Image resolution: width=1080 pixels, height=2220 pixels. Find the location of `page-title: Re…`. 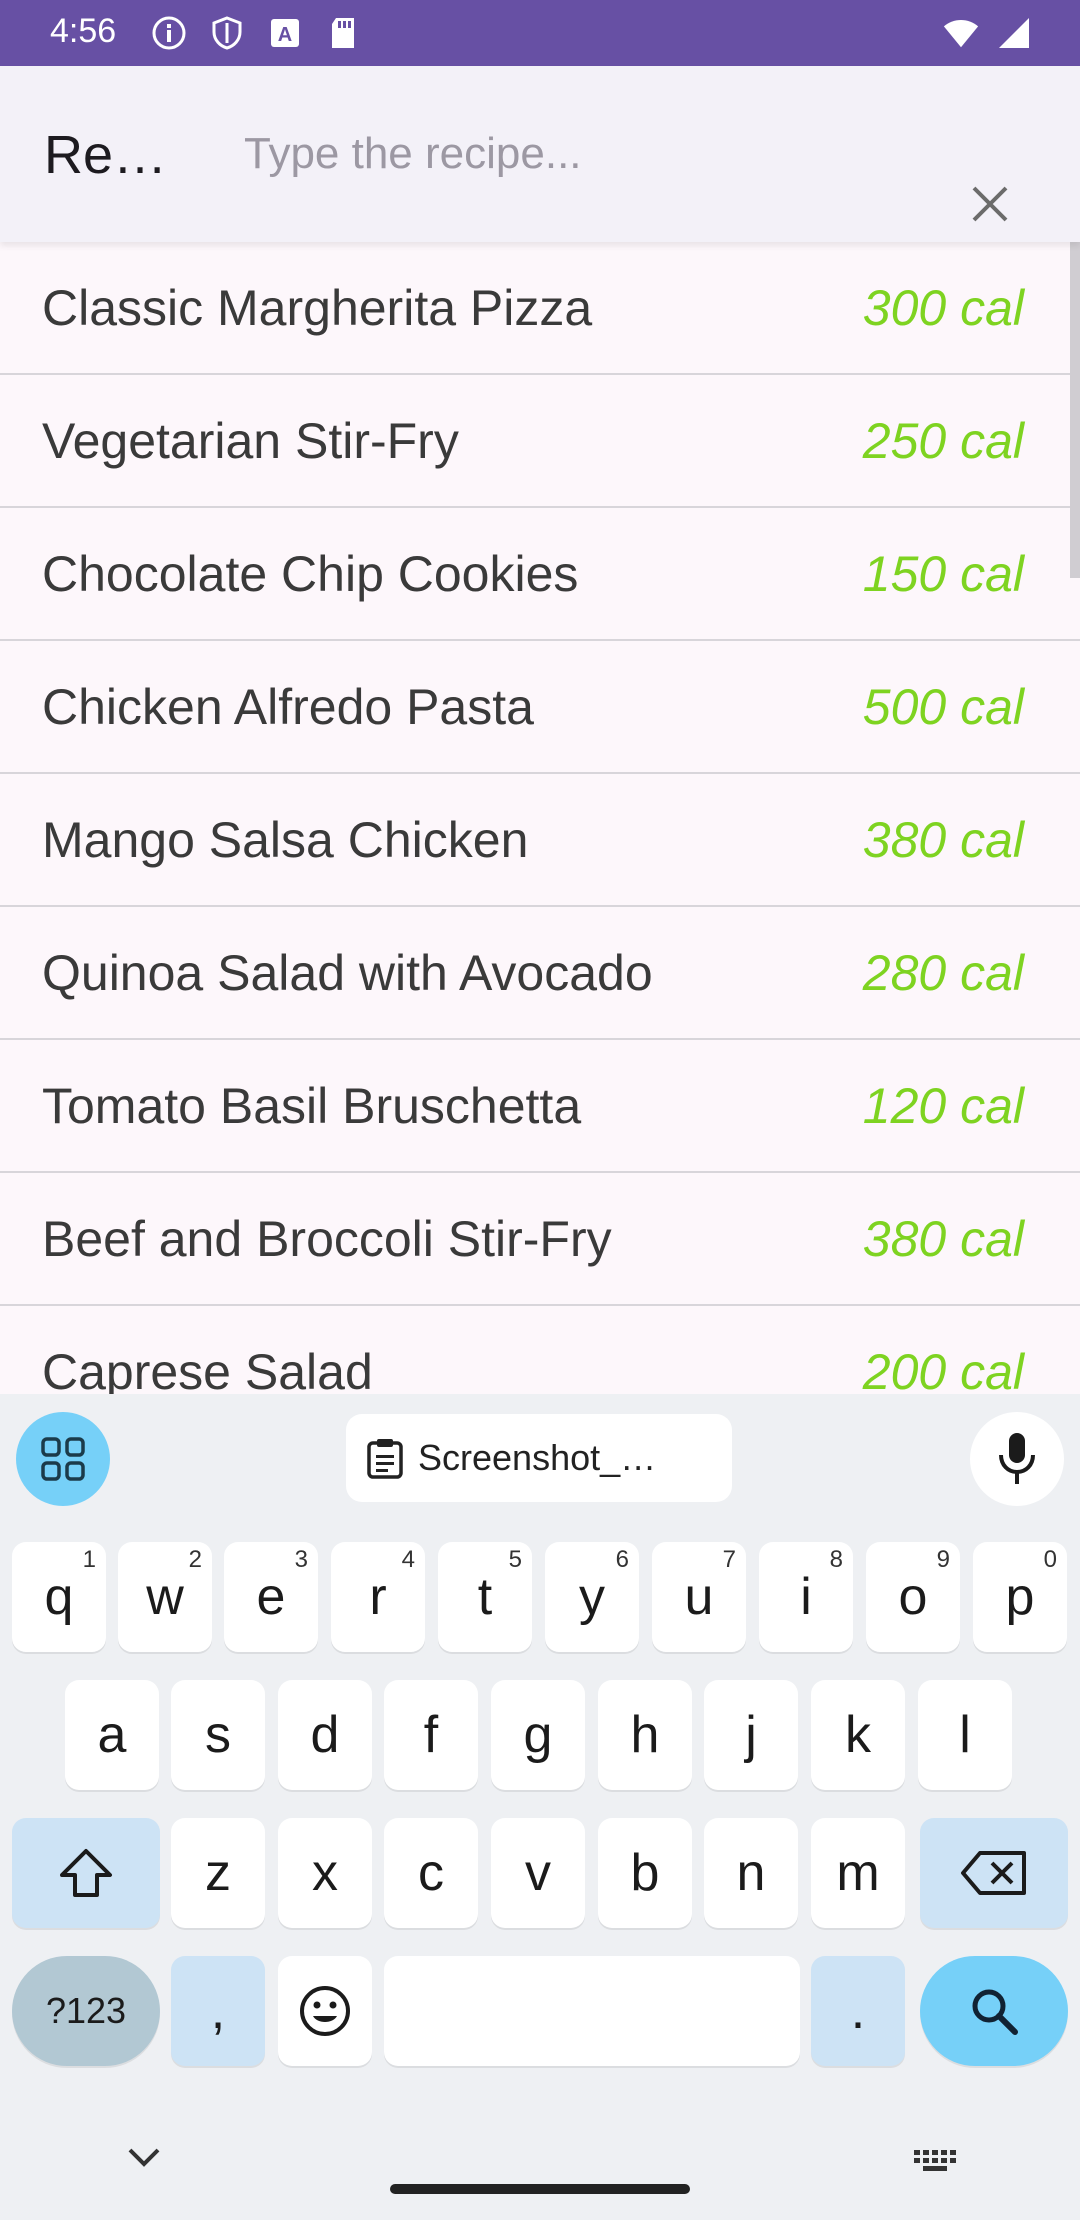

page-title: Re… is located at coordinates (106, 155).